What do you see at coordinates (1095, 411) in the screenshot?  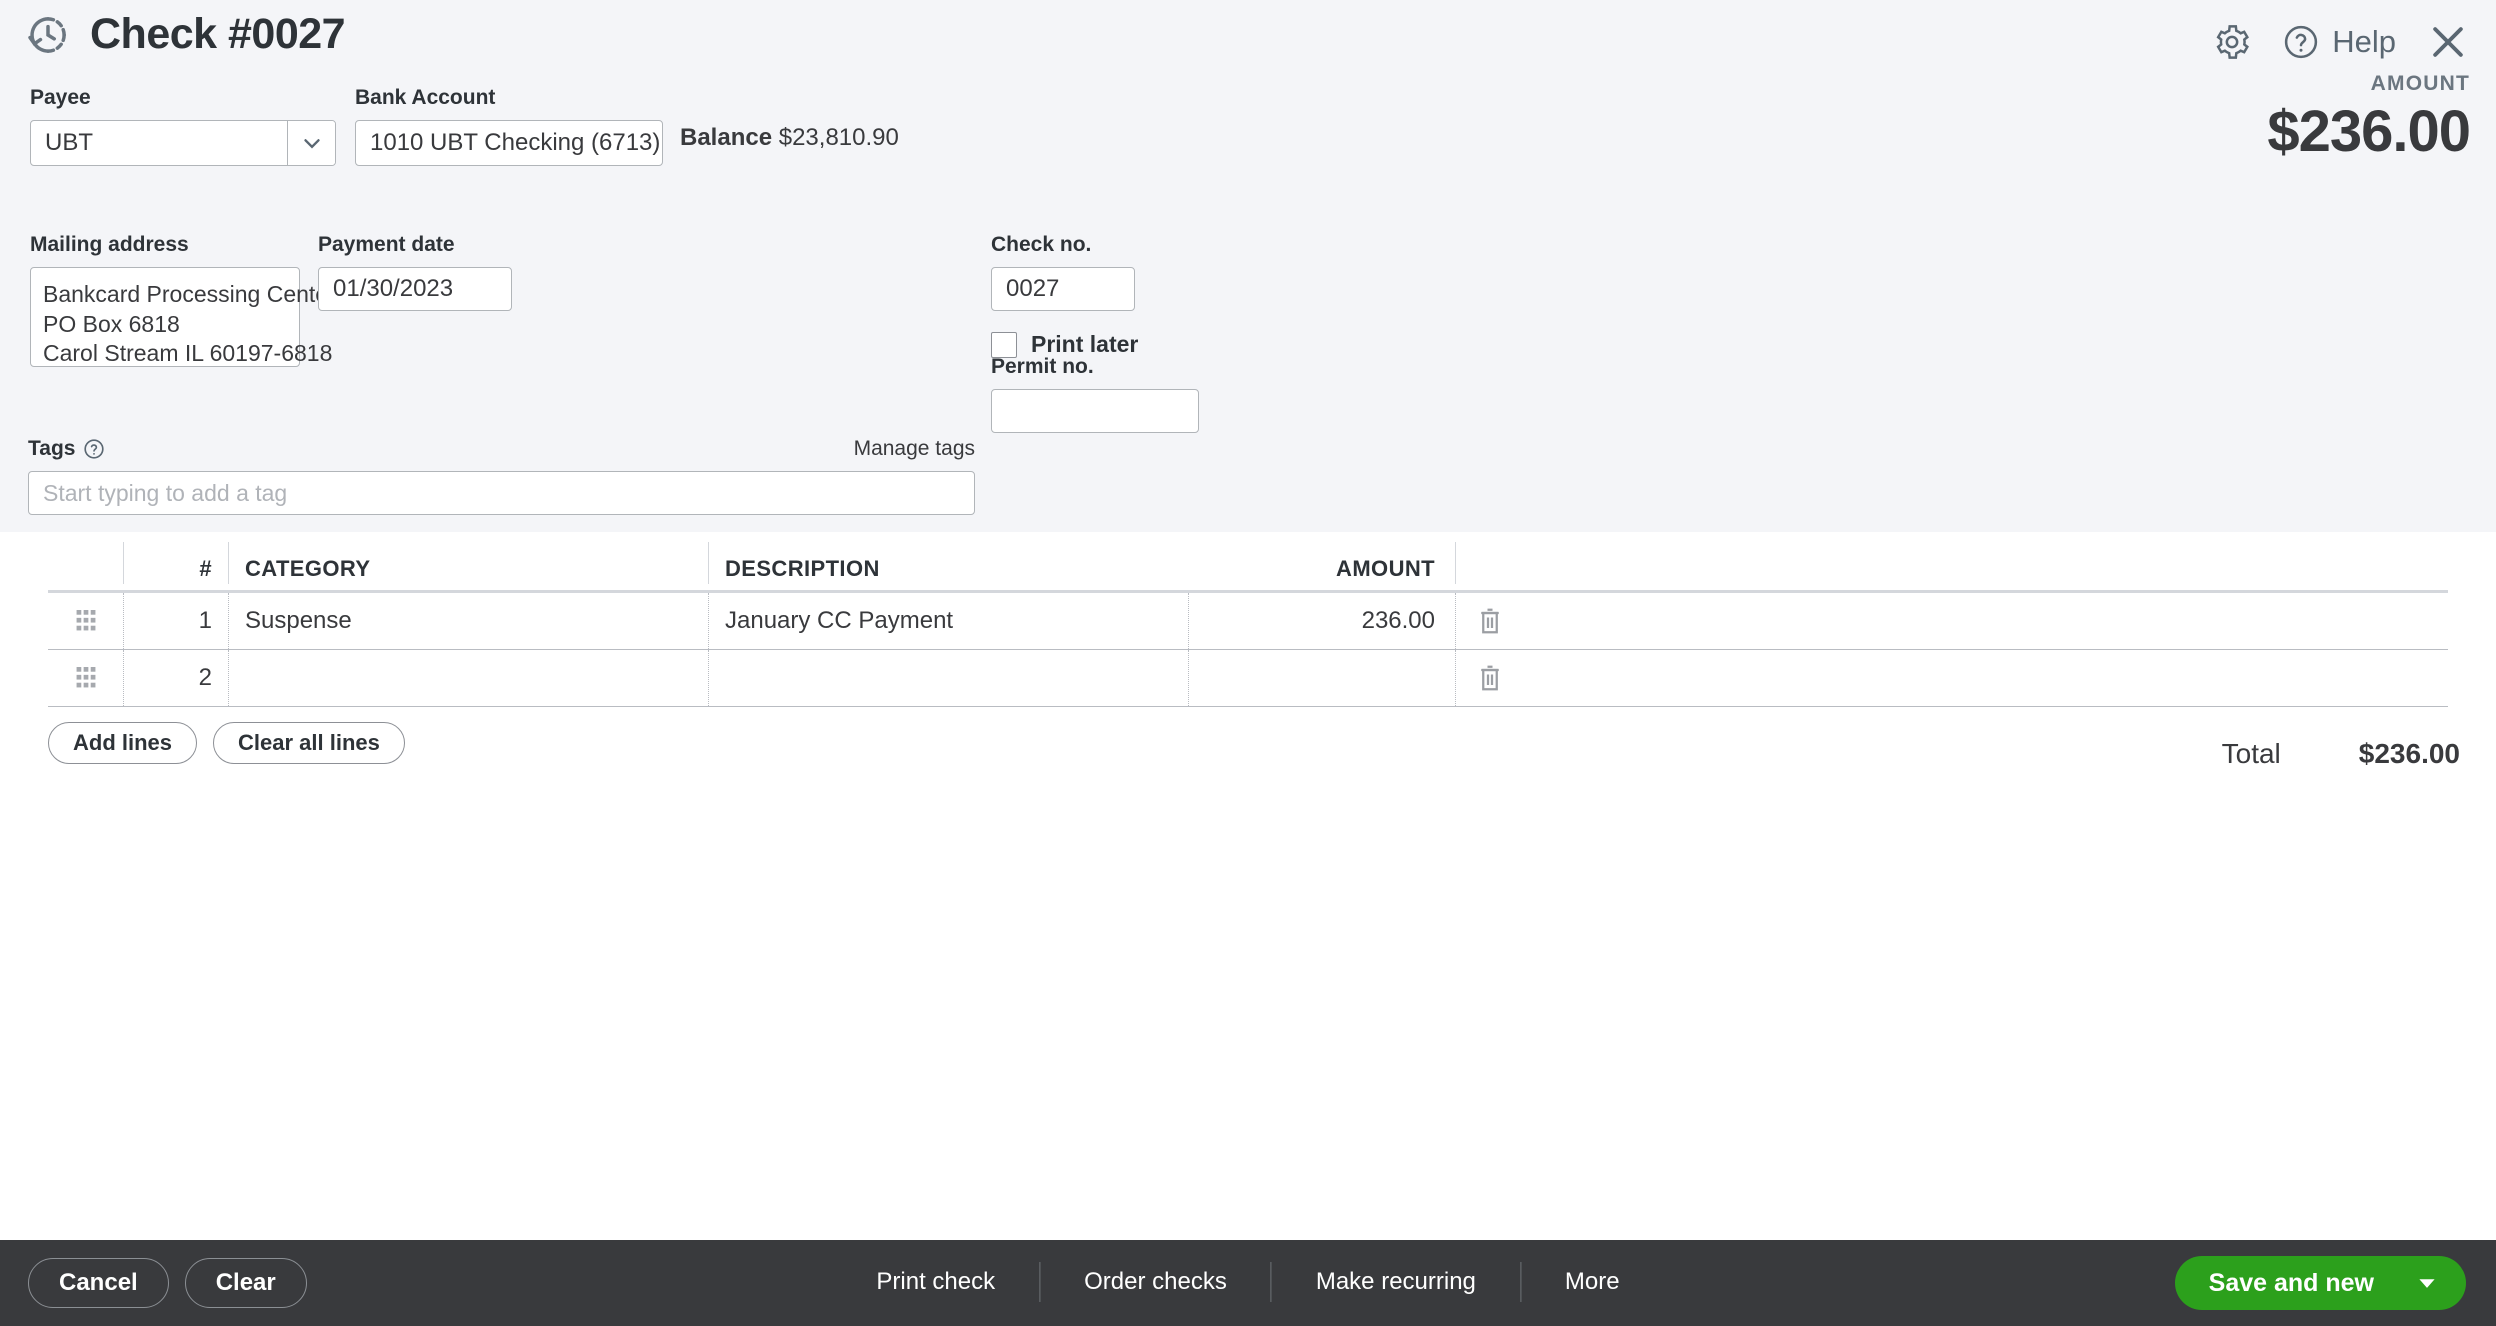 I see `permit-no-input` at bounding box center [1095, 411].